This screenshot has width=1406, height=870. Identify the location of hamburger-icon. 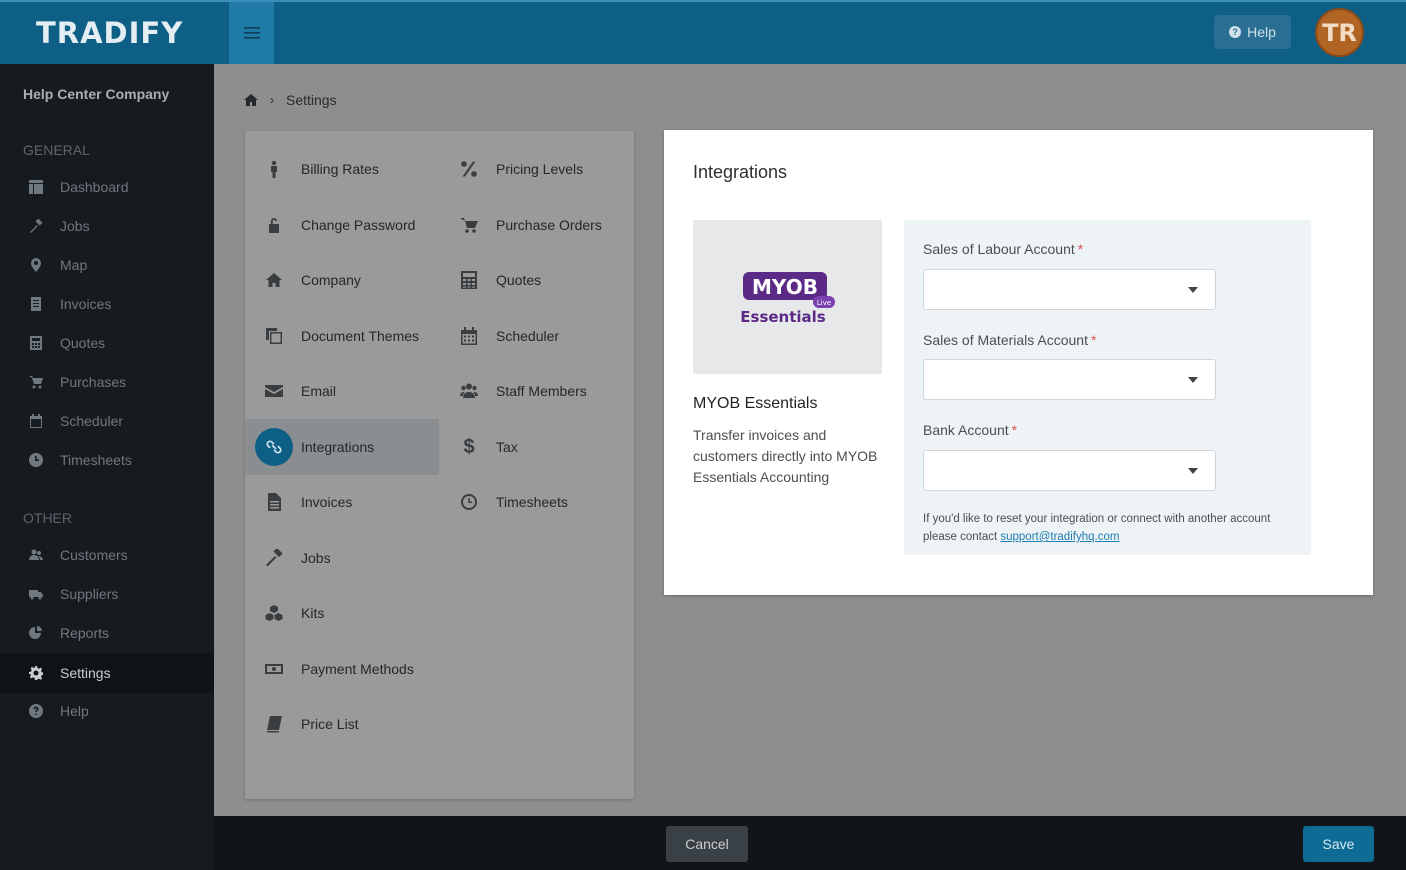
(251, 33).